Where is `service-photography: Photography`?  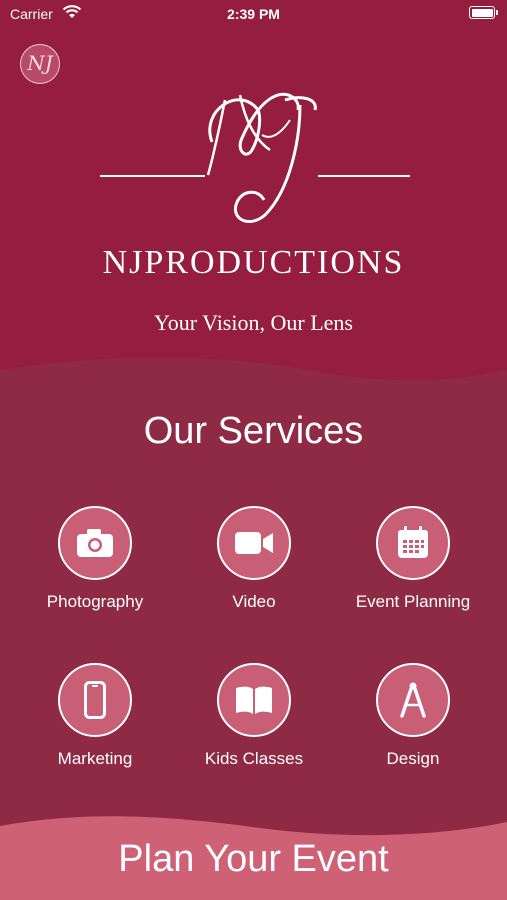
service-photography: Photography is located at coordinates (95, 559).